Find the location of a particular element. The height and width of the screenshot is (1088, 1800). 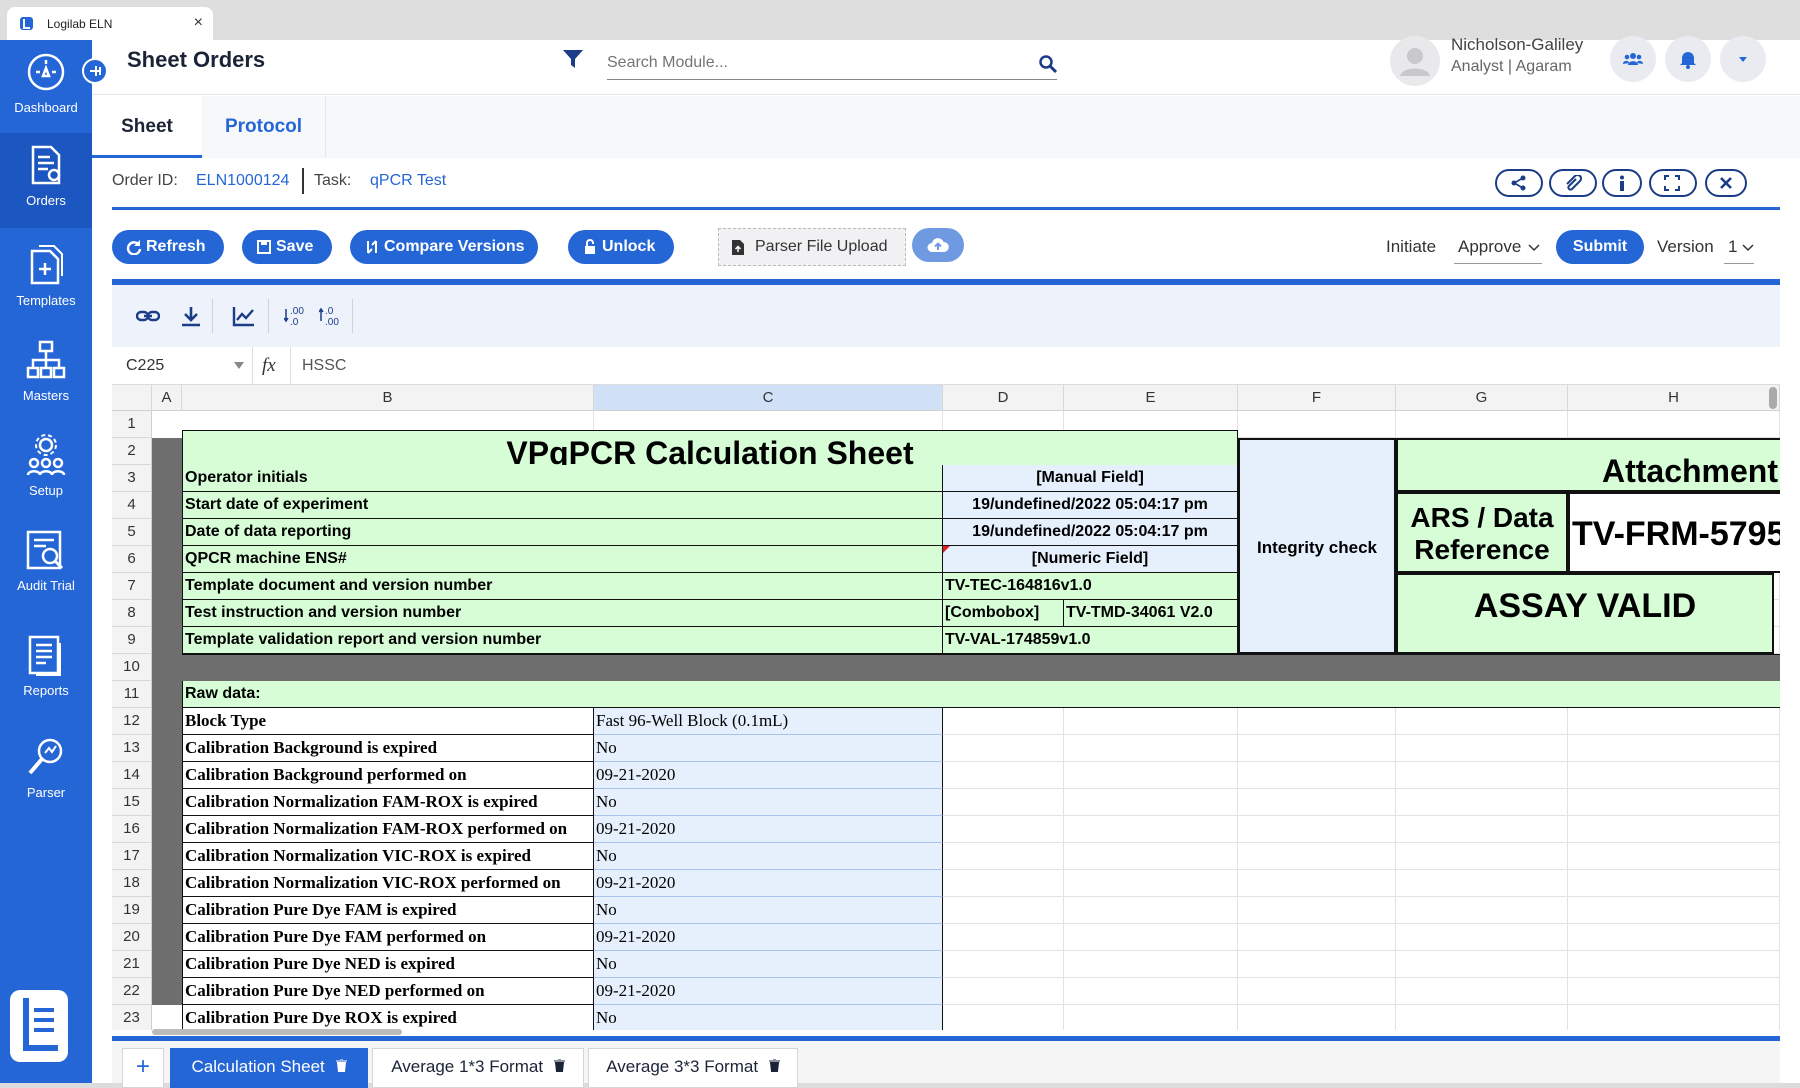

team-button is located at coordinates (1633, 59).